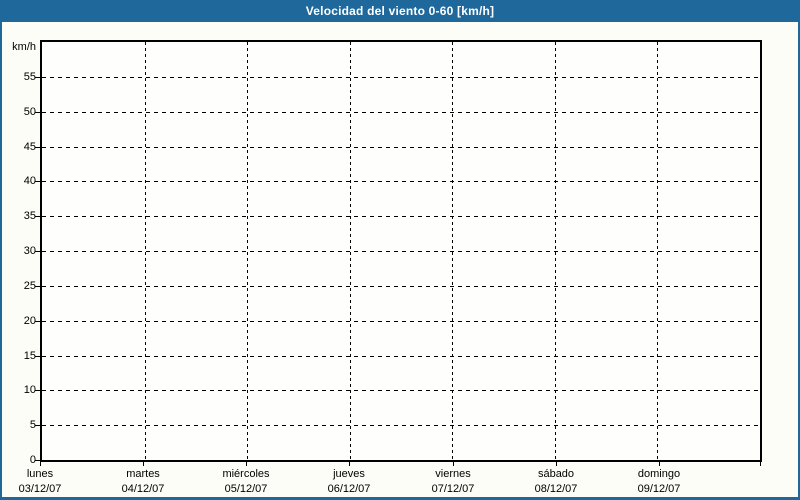 This screenshot has height=500, width=800. Describe the element at coordinates (246, 482) in the screenshot. I see `x-axis-label: miércoles 05/12/07` at that location.